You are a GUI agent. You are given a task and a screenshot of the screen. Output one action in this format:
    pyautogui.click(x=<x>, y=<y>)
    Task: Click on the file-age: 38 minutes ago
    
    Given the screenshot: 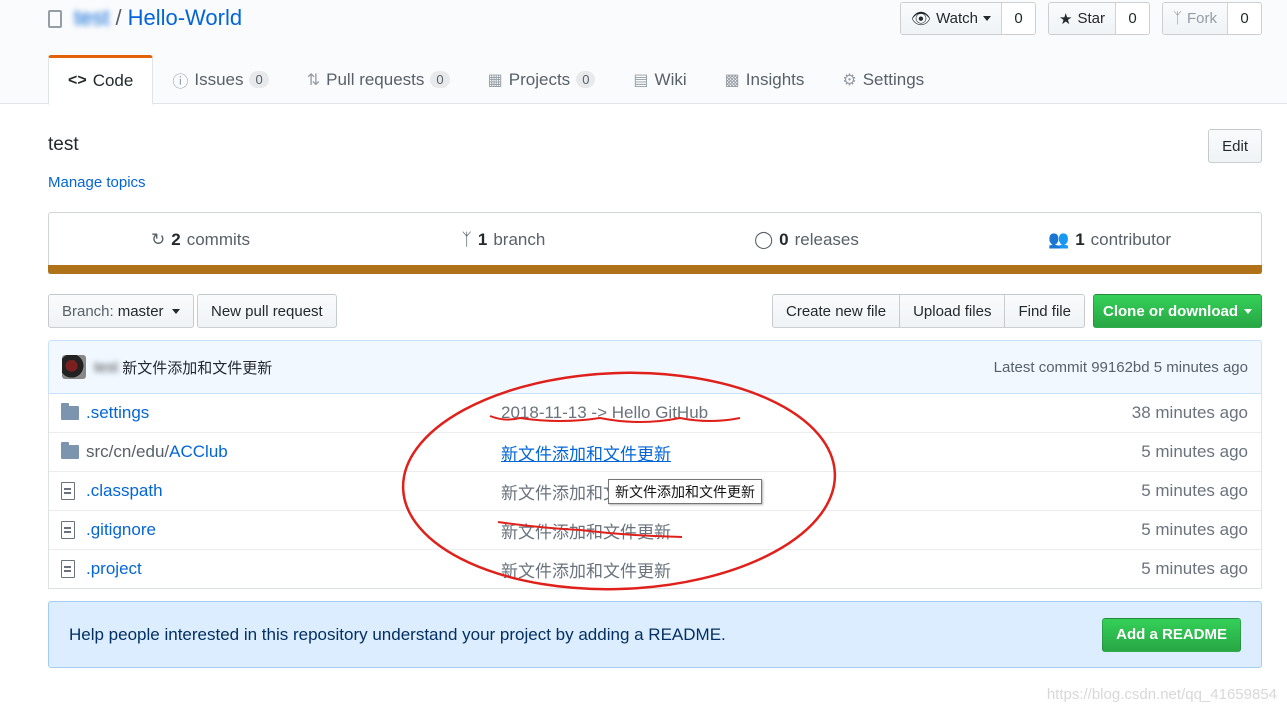 What is the action you would take?
    pyautogui.click(x=1189, y=412)
    